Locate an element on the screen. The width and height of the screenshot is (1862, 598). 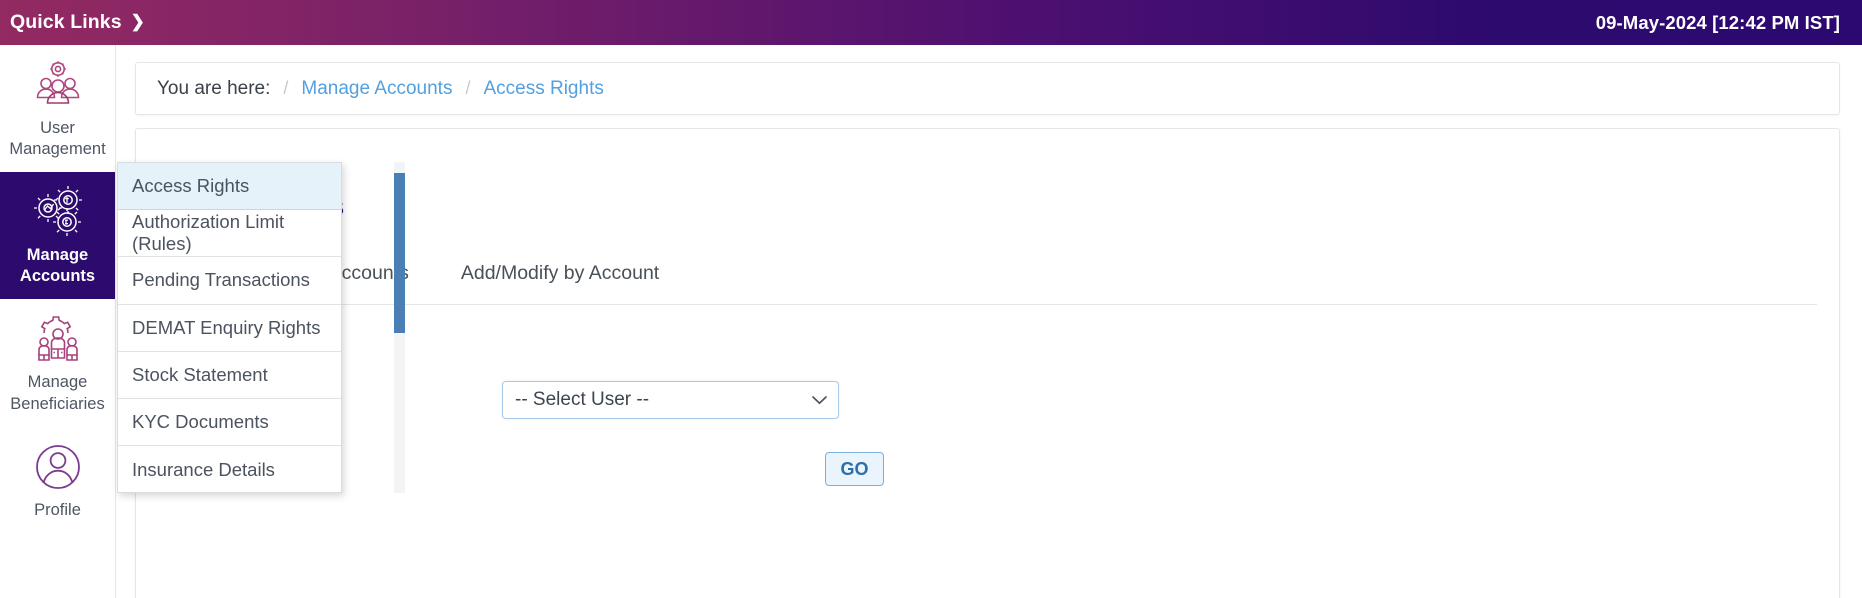
breadcrumb-prefix: You are here: is located at coordinates (214, 88).